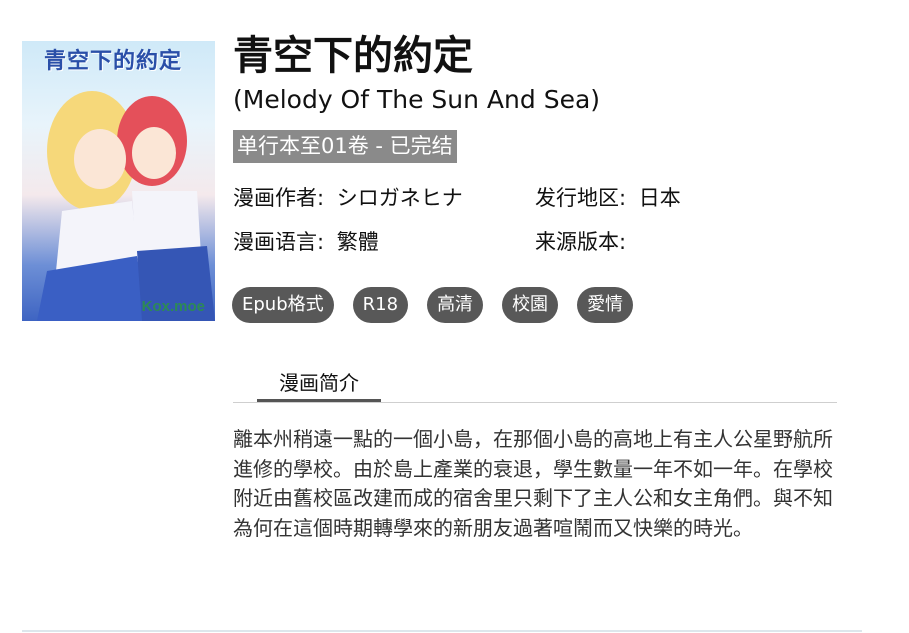  I want to click on section-divider, so click(442, 631).